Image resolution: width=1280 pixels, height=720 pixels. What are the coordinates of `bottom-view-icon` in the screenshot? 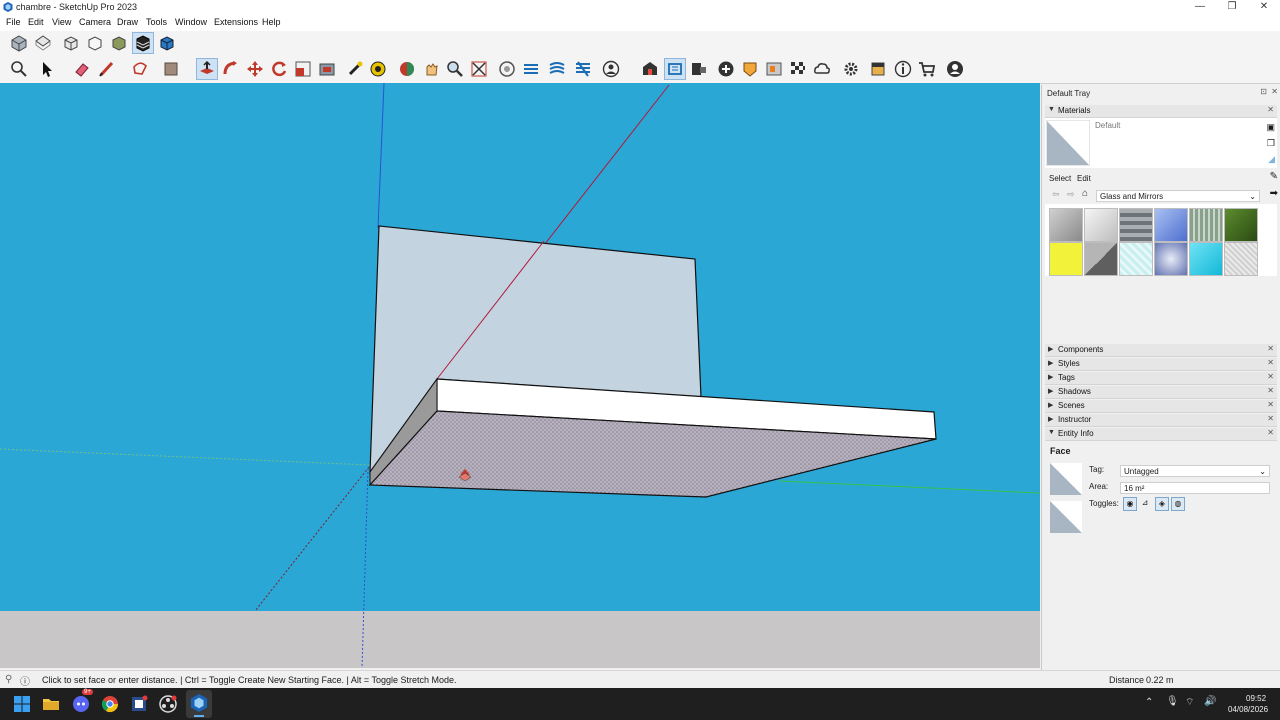 It's located at (167, 43).